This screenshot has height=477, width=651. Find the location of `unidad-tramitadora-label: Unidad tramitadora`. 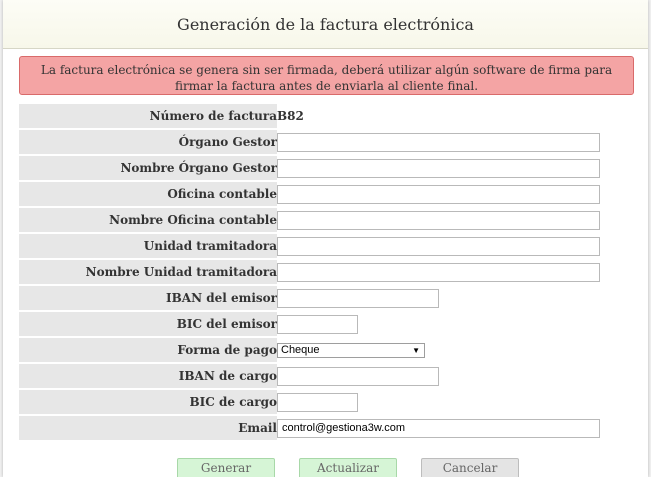

unidad-tramitadora-label: Unidad tramitadora is located at coordinates (148, 246).